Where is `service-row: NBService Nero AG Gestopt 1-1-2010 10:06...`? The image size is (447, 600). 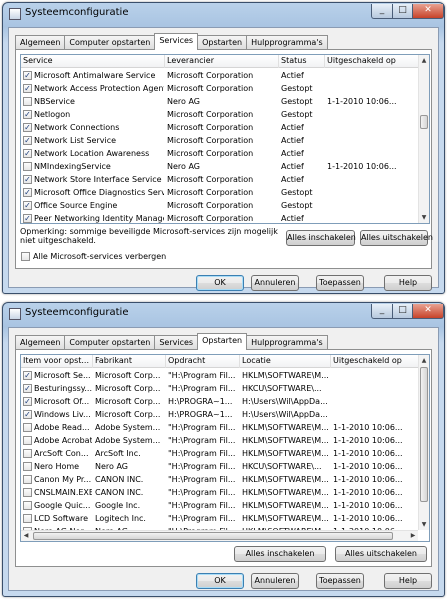
service-row: NBService Nero AG Gestopt 1-1-2010 10:06... is located at coordinates (220, 101).